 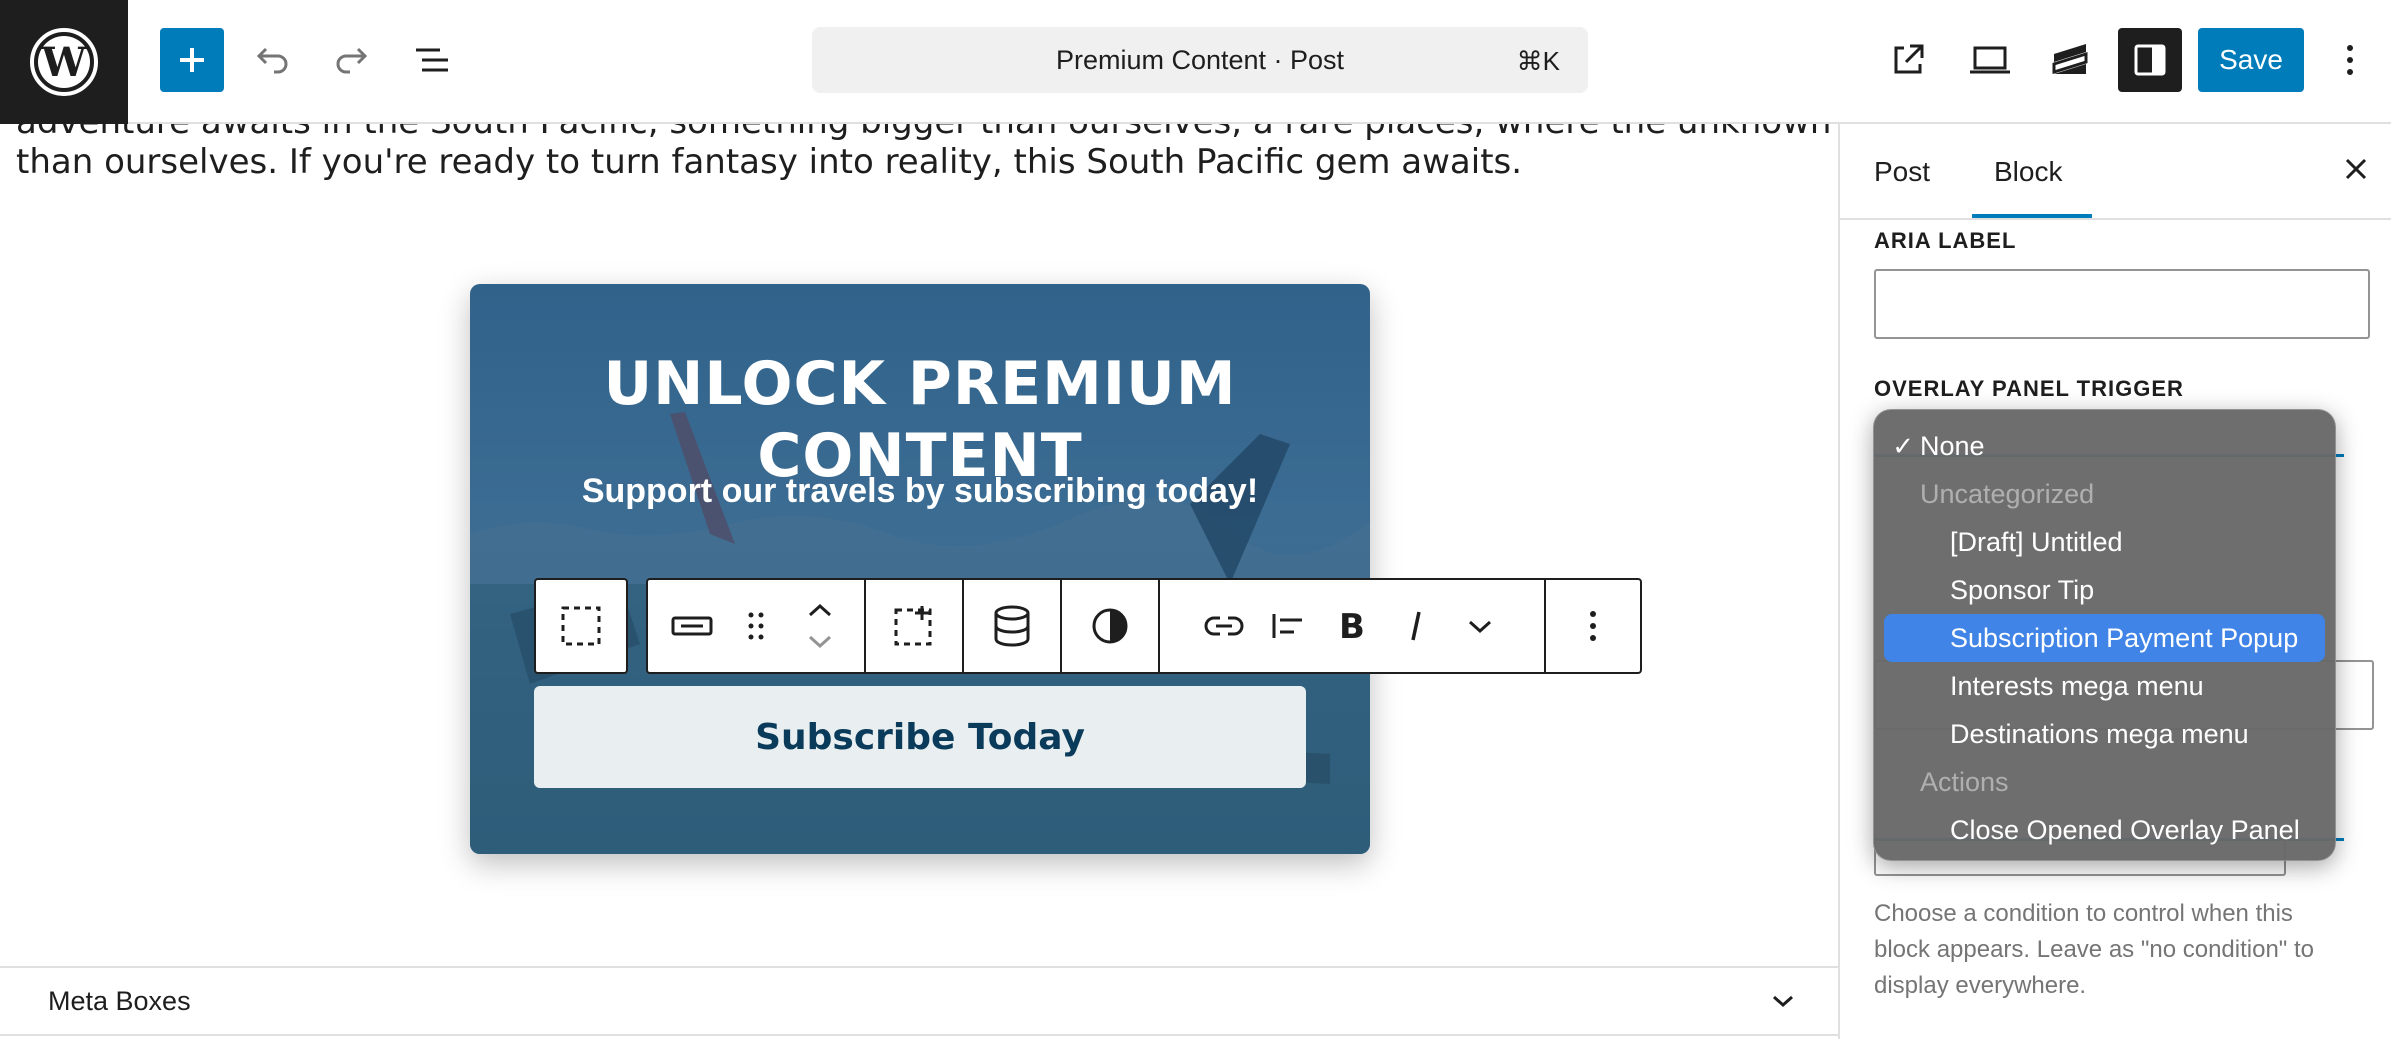 What do you see at coordinates (2104, 638) in the screenshot?
I see `dropdown-option-subscription-payment-popup: Subscription Payment Popup` at bounding box center [2104, 638].